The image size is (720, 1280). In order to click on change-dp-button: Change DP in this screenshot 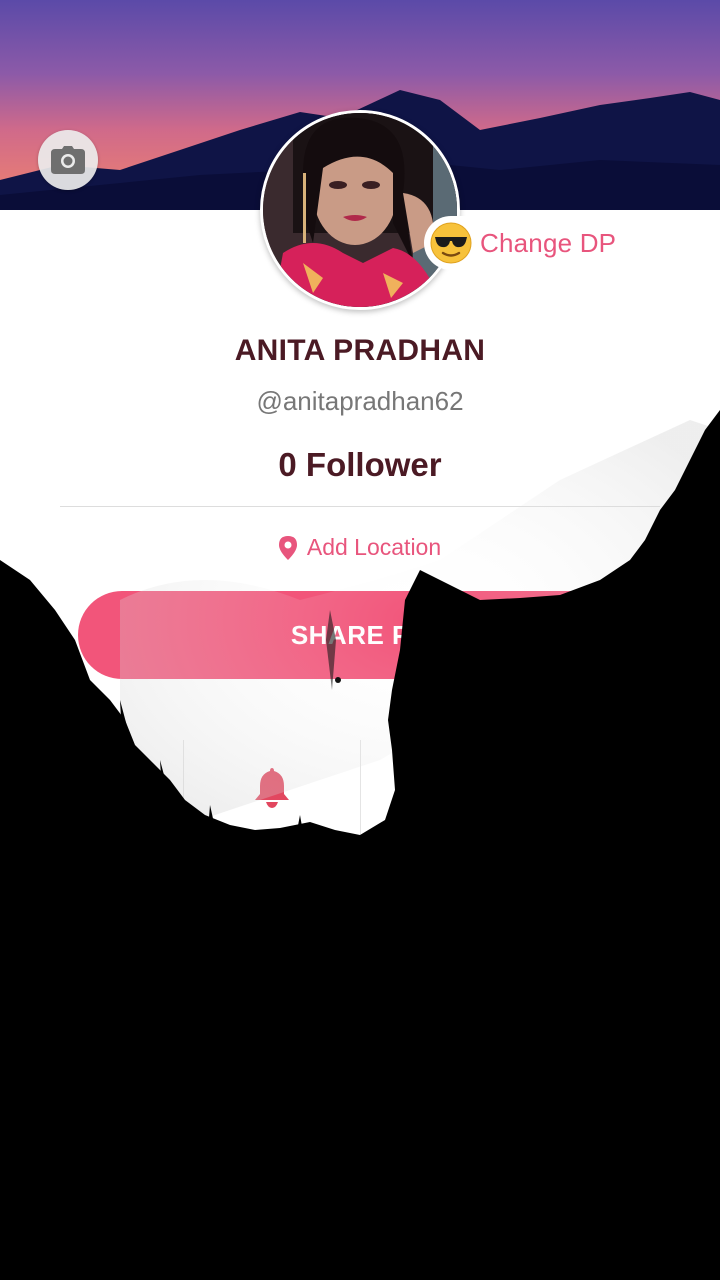, I will do `click(527, 243)`.